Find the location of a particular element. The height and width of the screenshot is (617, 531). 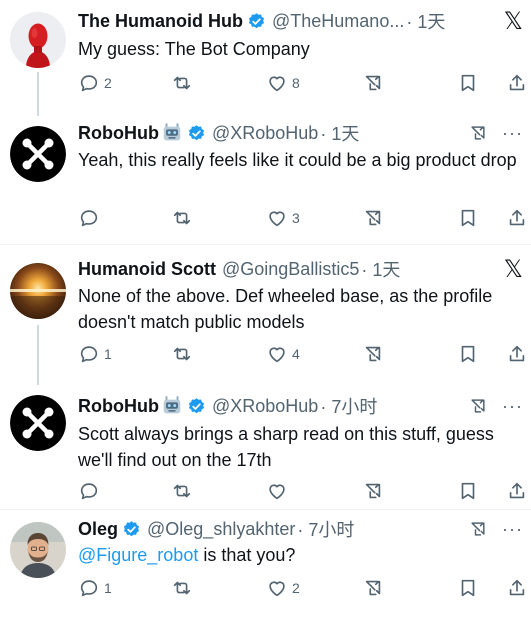

tweet-header: Oleg @Oleg_shlyakhter · 7小时 is located at coordinates (304, 529).